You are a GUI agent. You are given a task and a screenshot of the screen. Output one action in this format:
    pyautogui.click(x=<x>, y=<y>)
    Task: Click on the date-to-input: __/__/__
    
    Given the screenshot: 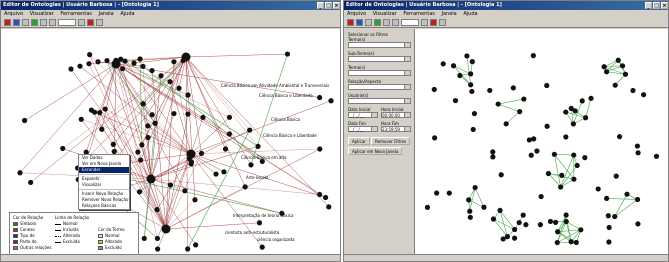 What is the action you would take?
    pyautogui.click(x=363, y=129)
    